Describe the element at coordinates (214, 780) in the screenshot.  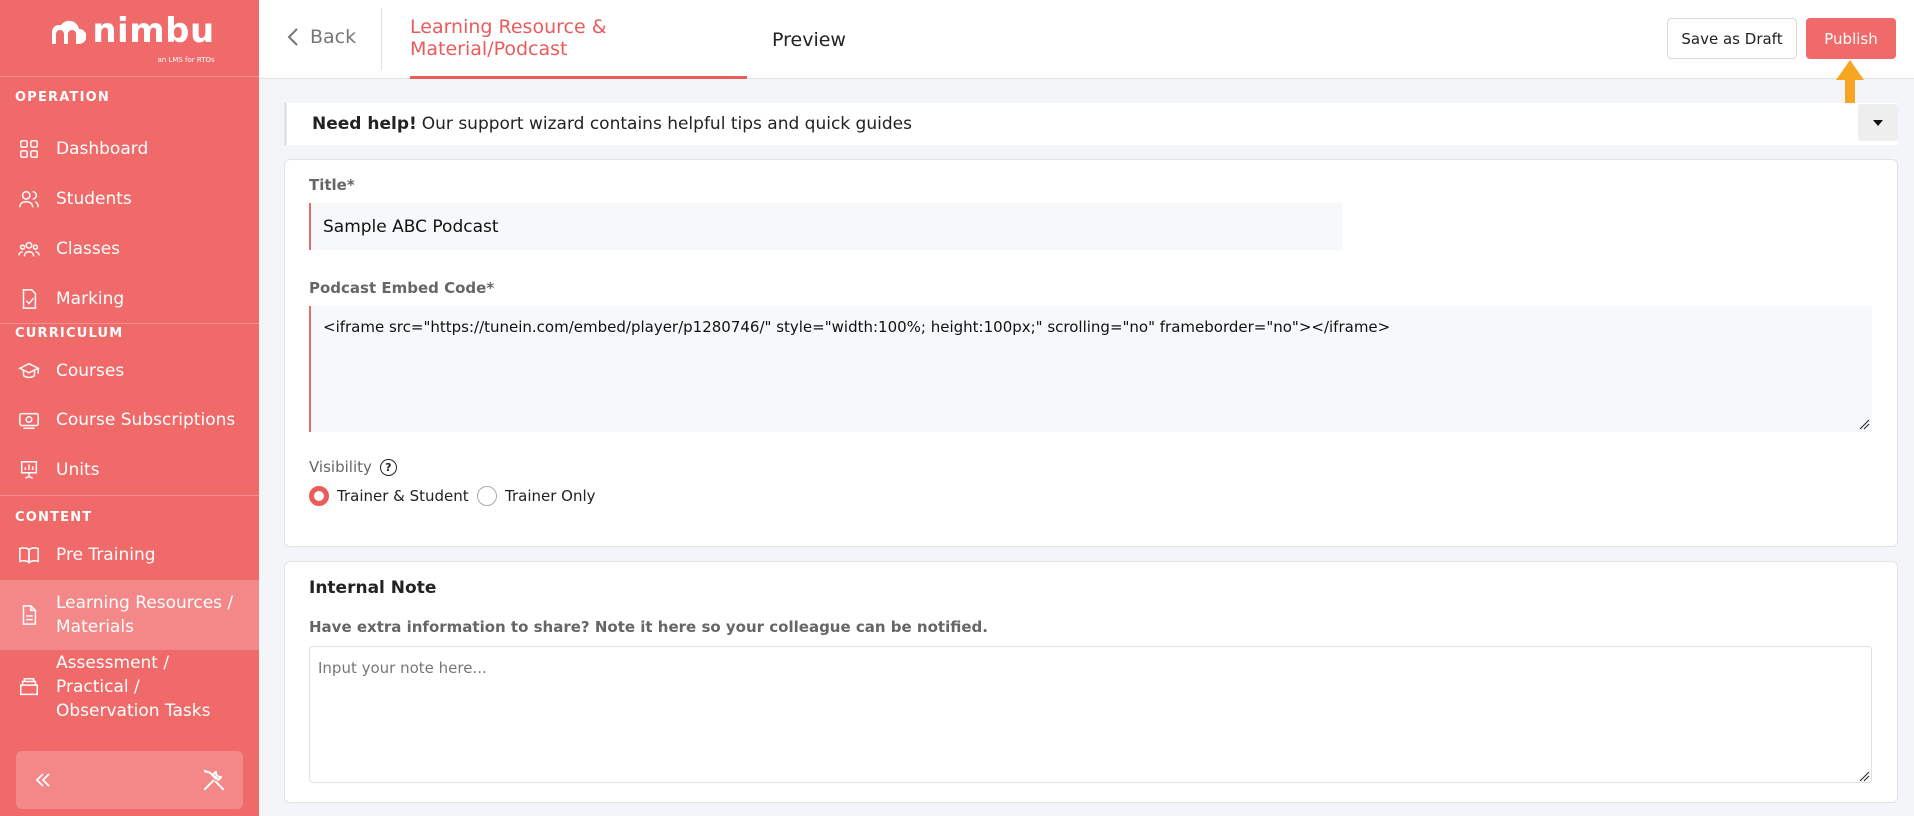
I see `tools-icon` at that location.